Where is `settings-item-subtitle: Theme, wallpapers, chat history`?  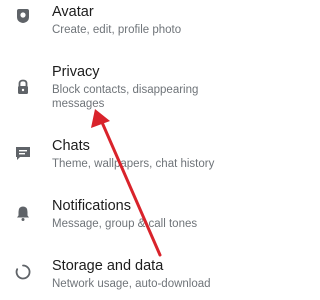 settings-item-subtitle: Theme, wallpapers, chat history is located at coordinates (133, 164).